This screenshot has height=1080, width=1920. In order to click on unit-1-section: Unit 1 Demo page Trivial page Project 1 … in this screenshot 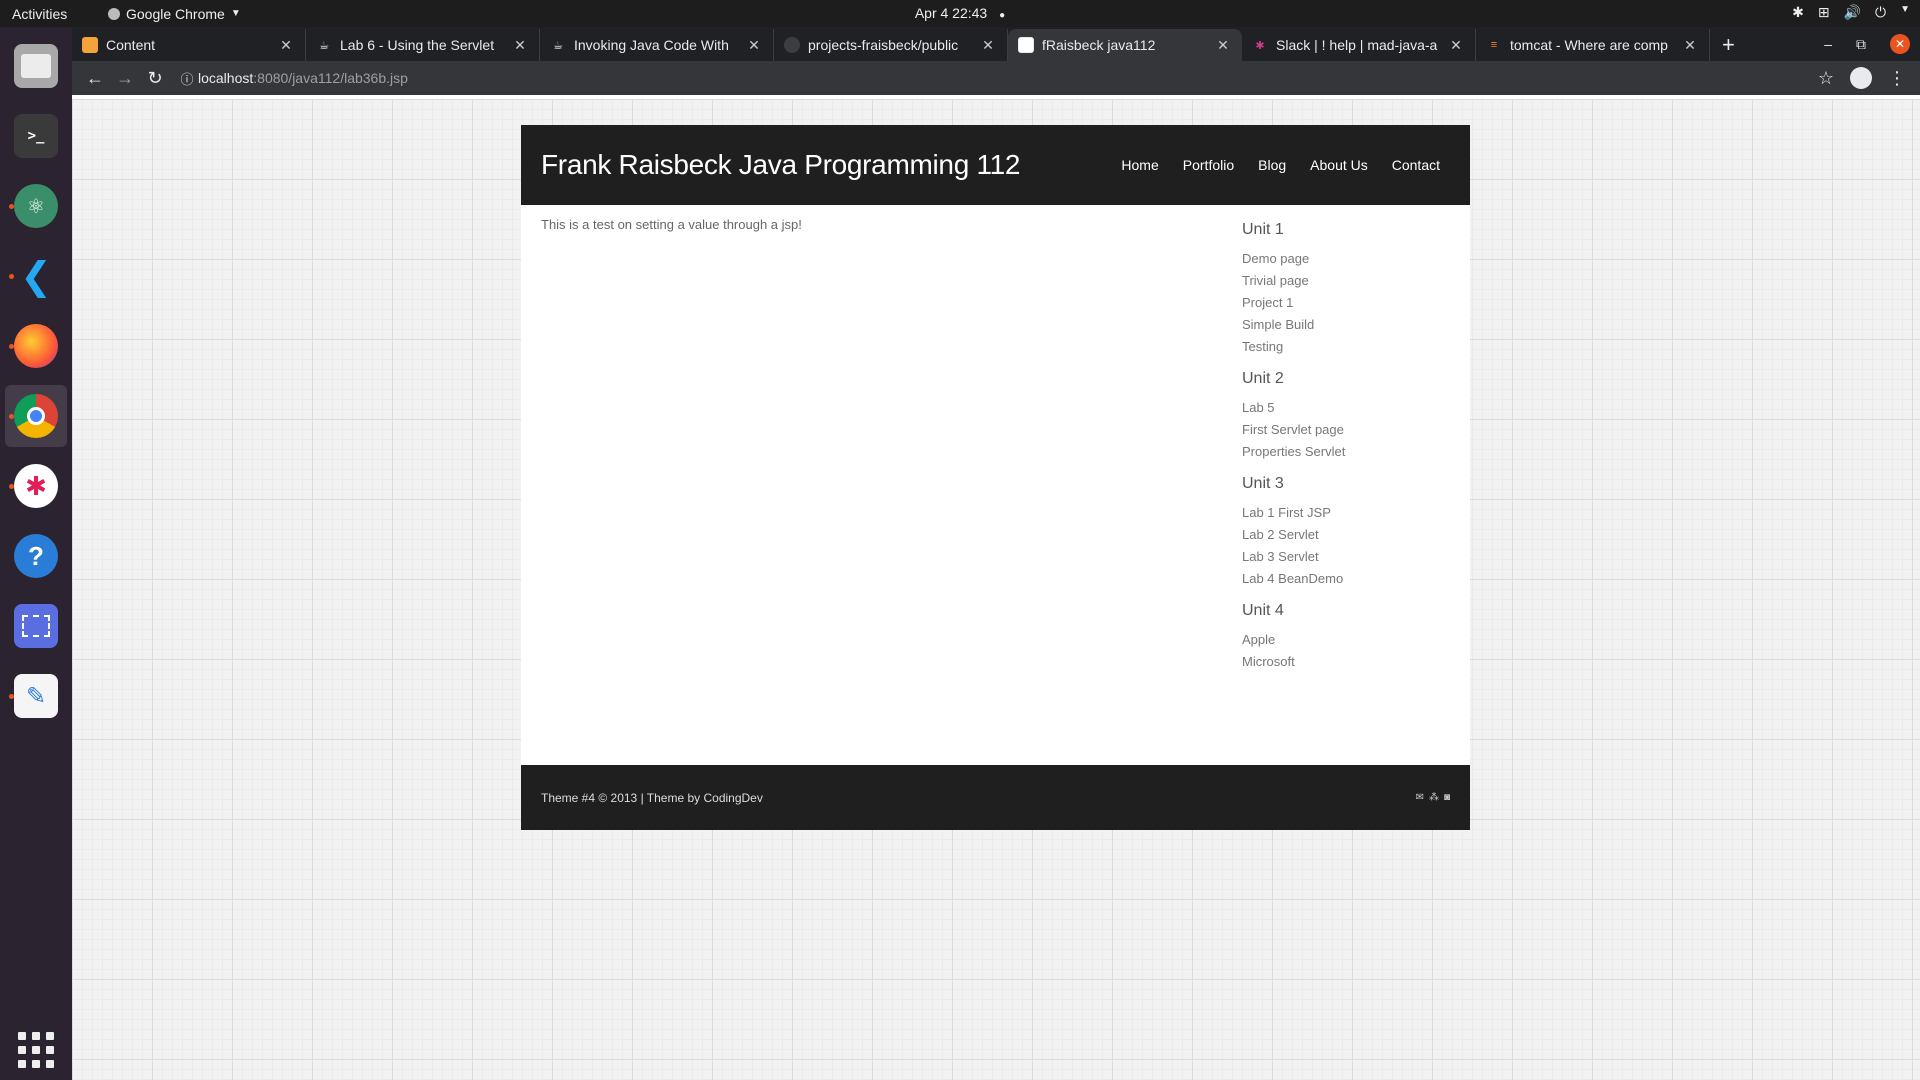, I will do `click(1346, 287)`.